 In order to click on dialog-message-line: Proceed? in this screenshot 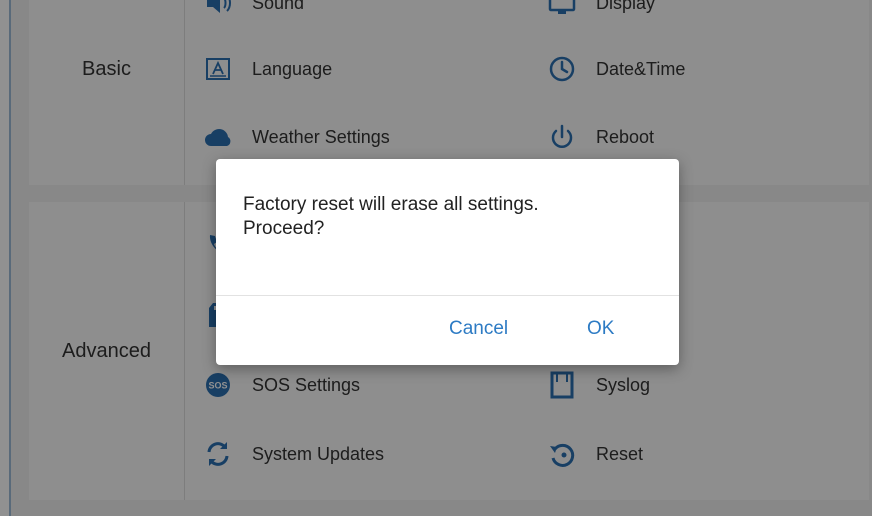, I will do `click(284, 228)`.